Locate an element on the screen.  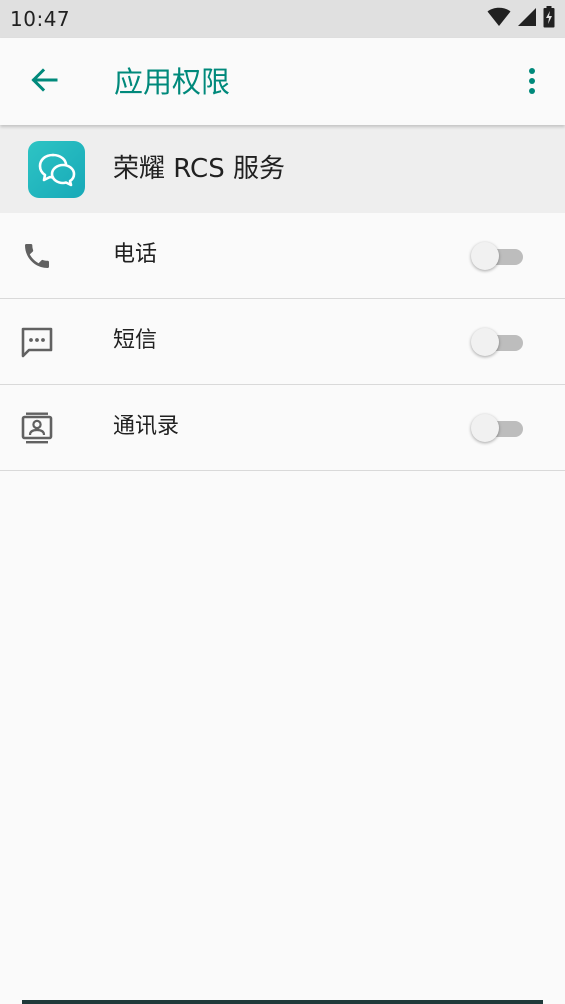
arrow-back-icon is located at coordinates (44, 82).